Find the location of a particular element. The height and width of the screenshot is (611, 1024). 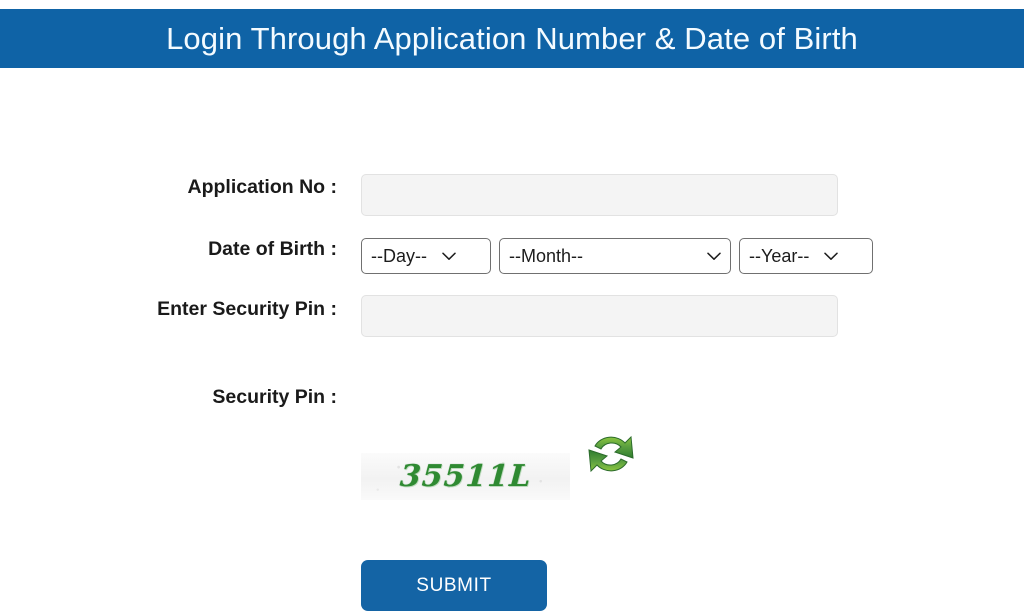

security-pin-label: Security Pin : is located at coordinates (274, 397).